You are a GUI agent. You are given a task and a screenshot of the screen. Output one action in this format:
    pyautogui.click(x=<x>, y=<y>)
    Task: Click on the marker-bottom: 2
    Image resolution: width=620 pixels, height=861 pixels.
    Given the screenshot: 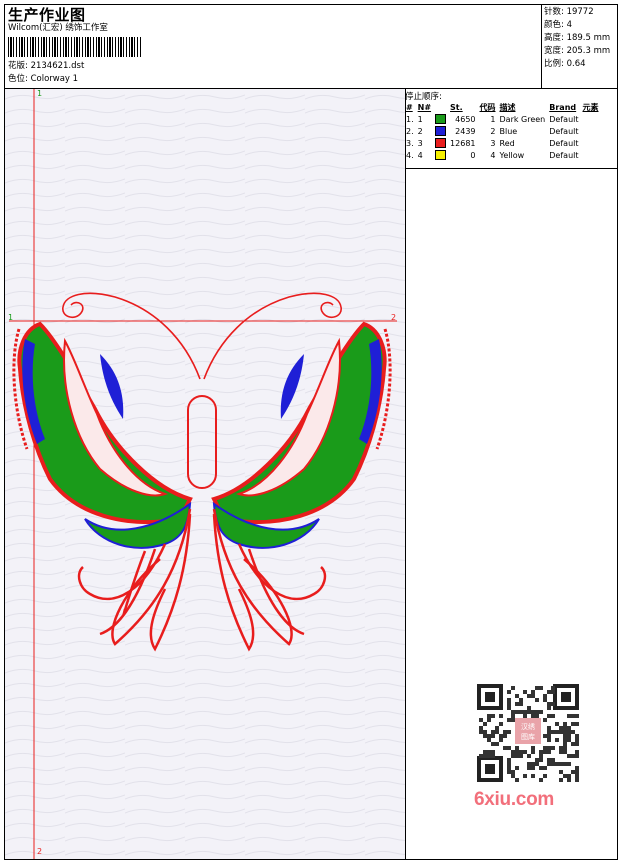 What is the action you would take?
    pyautogui.click(x=40, y=851)
    